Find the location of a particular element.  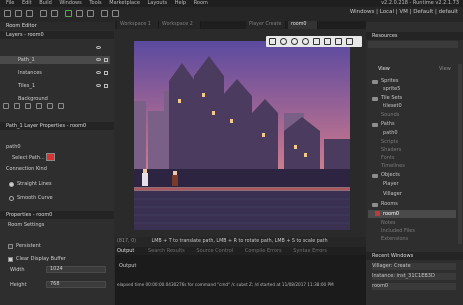

stop-icon is located at coordinates (90, 13).